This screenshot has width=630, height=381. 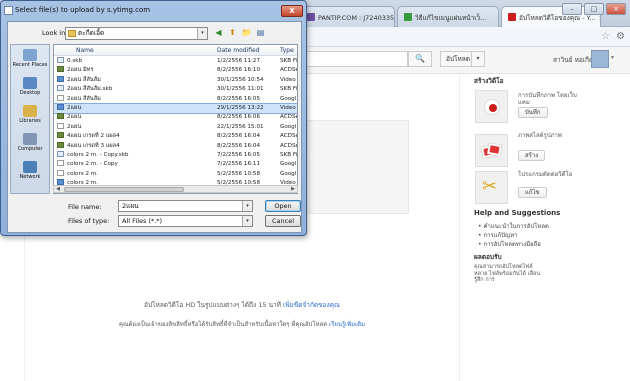 I want to click on scrollbar-thumb, so click(x=124, y=189).